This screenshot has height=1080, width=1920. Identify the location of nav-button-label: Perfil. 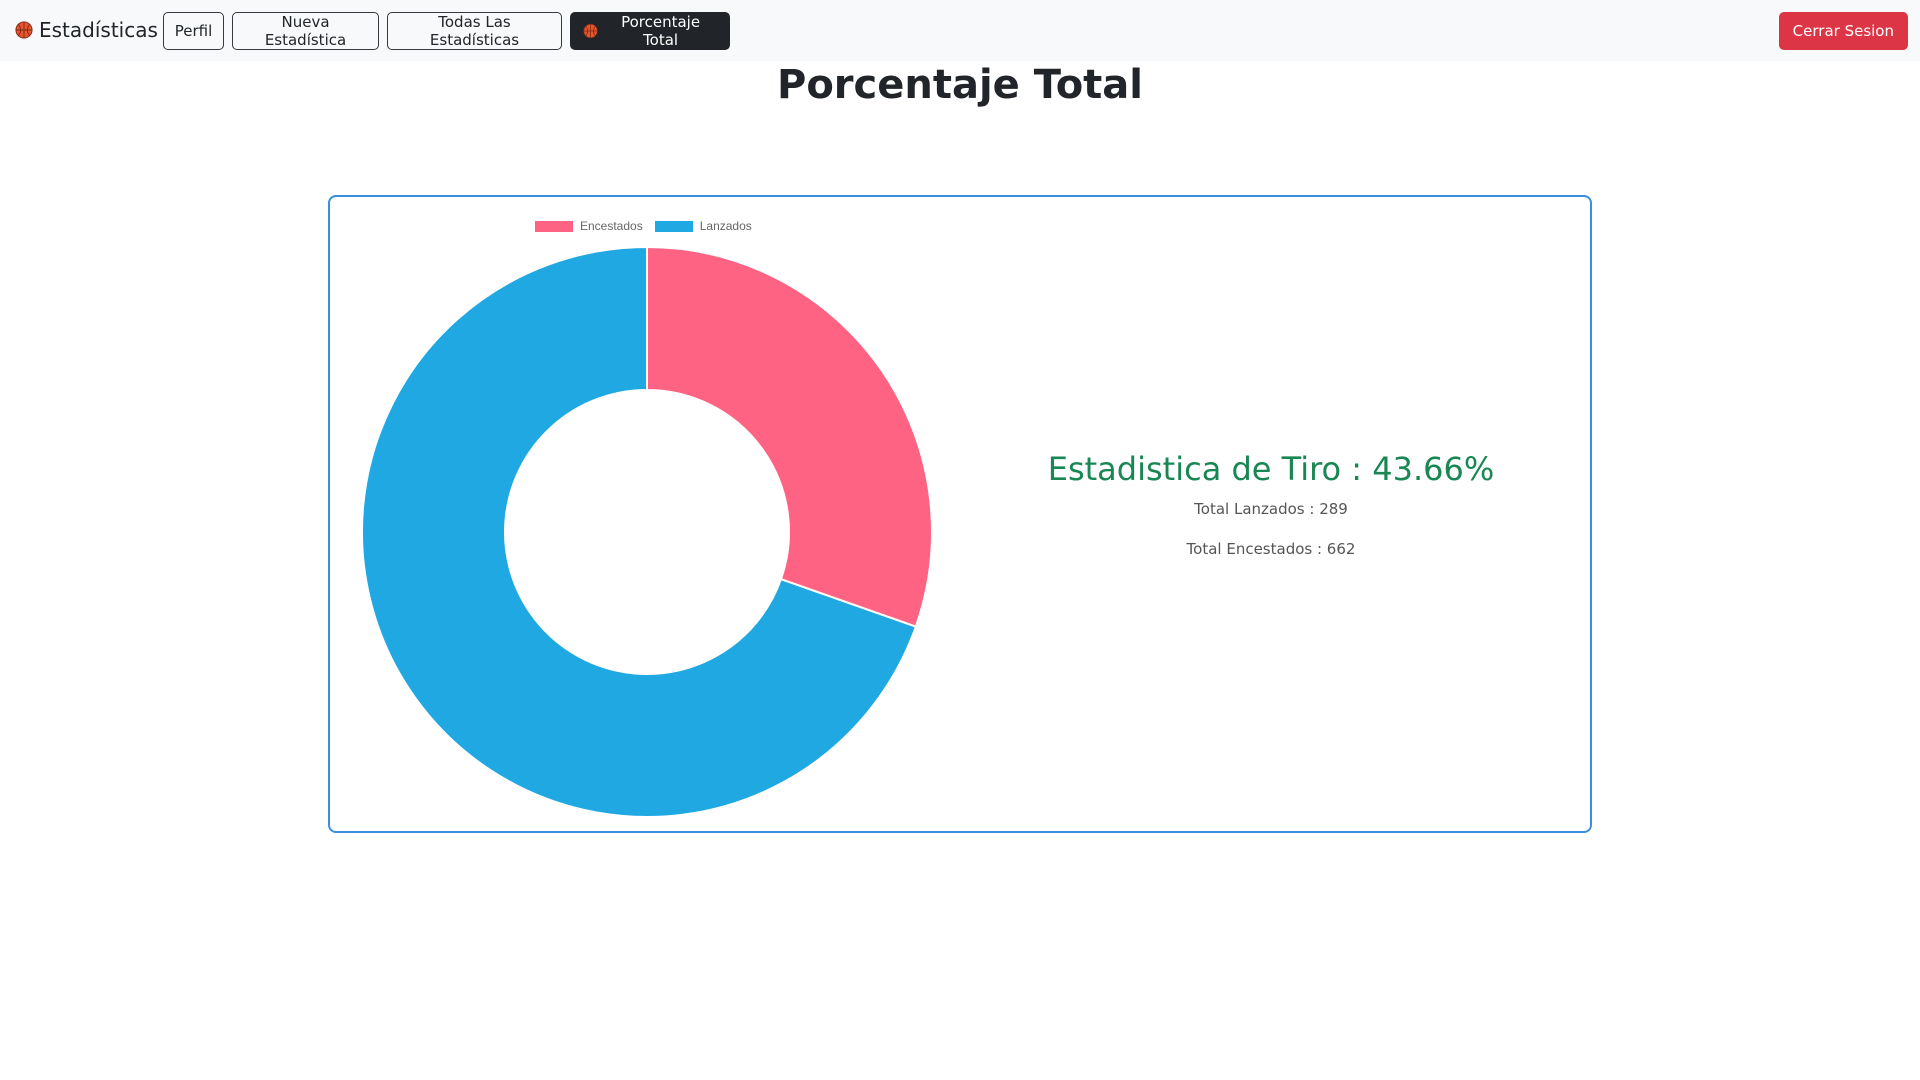
(193, 31).